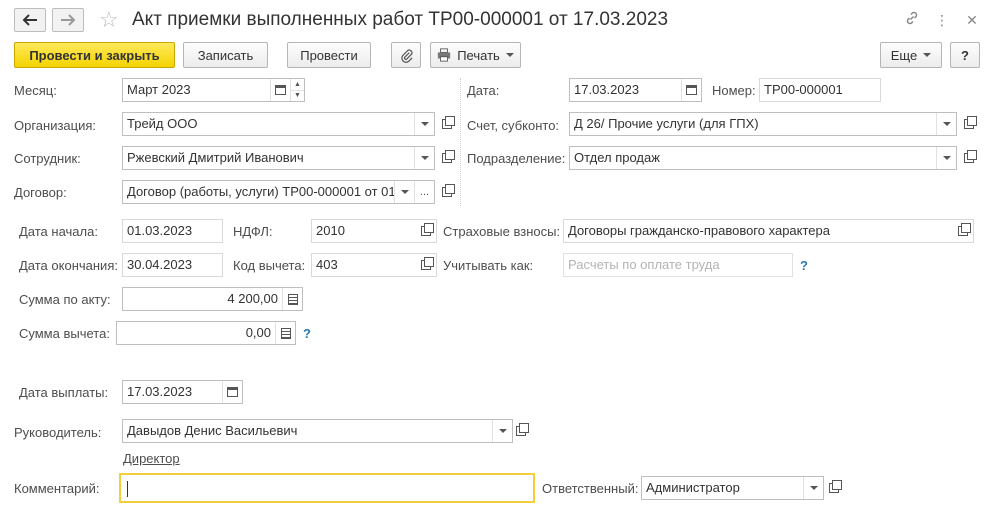 This screenshot has width=998, height=516. What do you see at coordinates (374, 265) in the screenshot?
I see `deduction-code-field: 403` at bounding box center [374, 265].